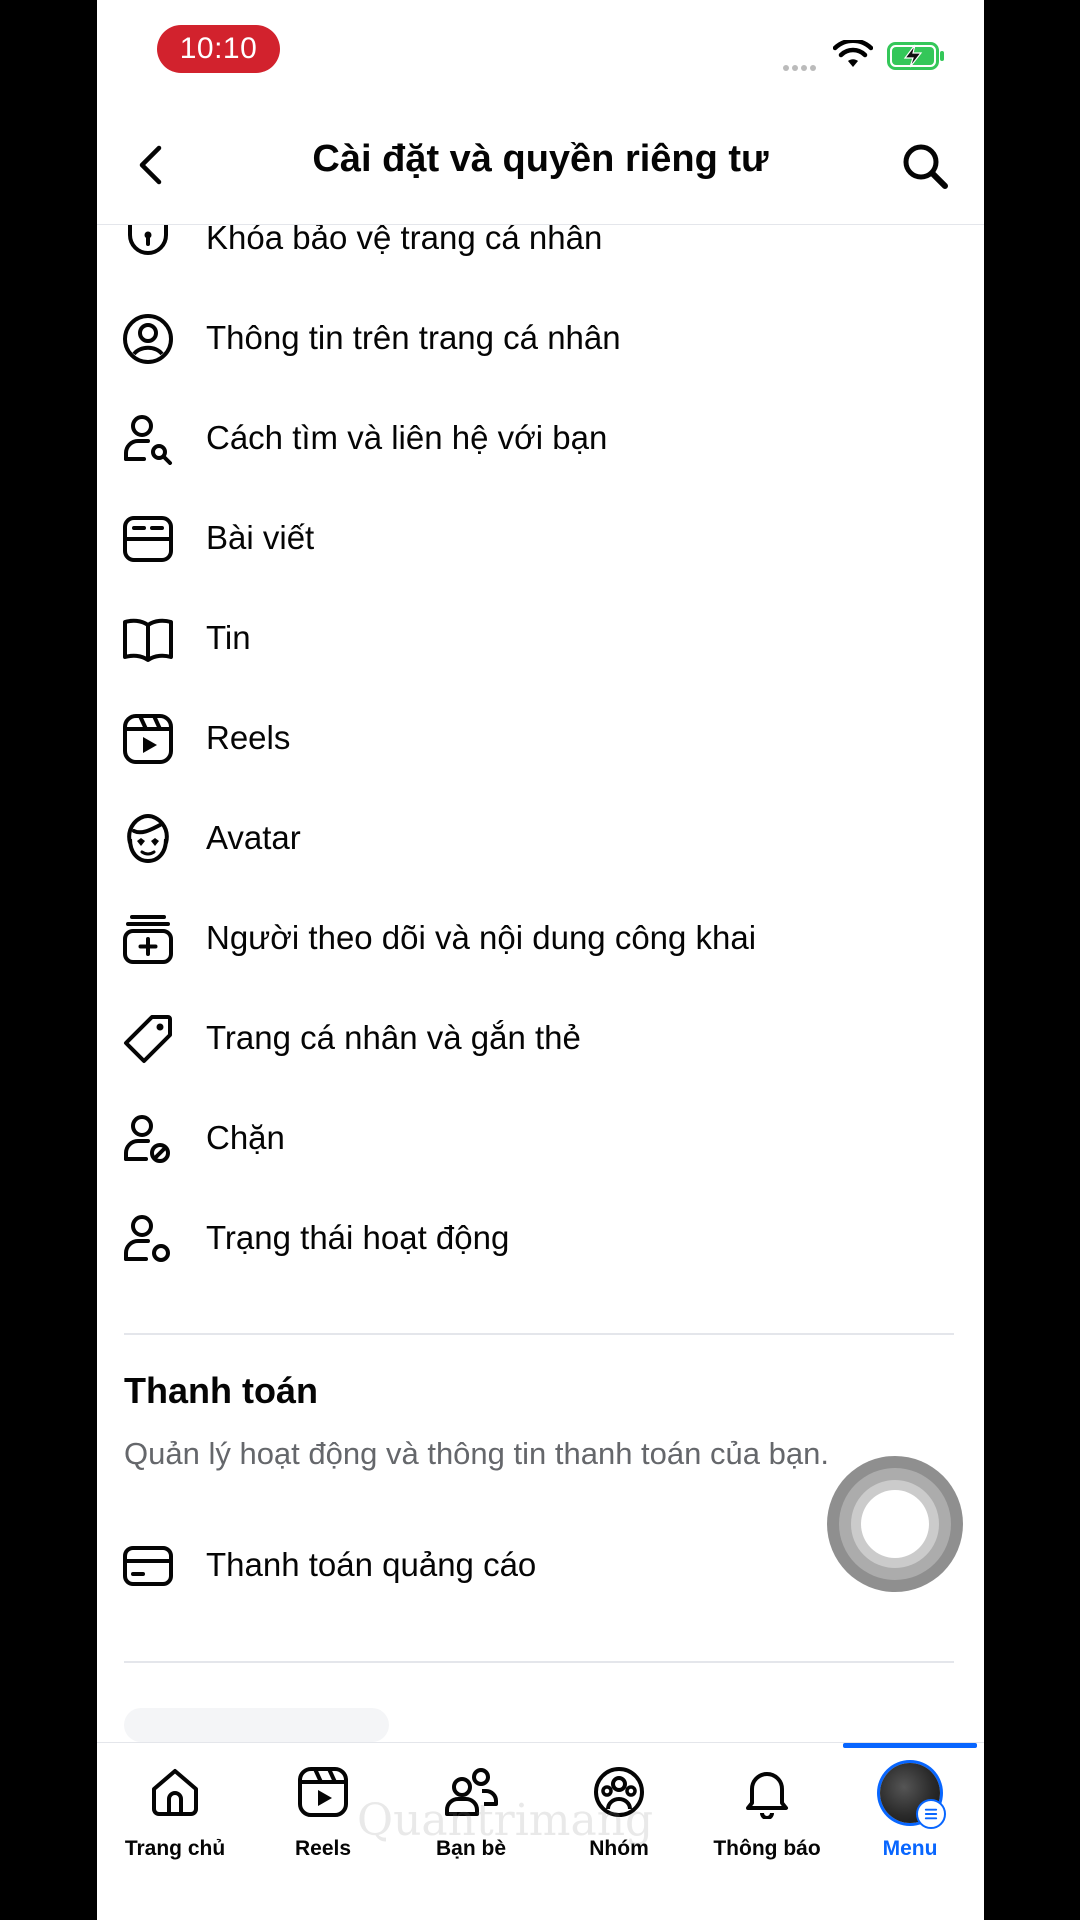 This screenshot has height=1920, width=1080. I want to click on tag-icon, so click(148, 1039).